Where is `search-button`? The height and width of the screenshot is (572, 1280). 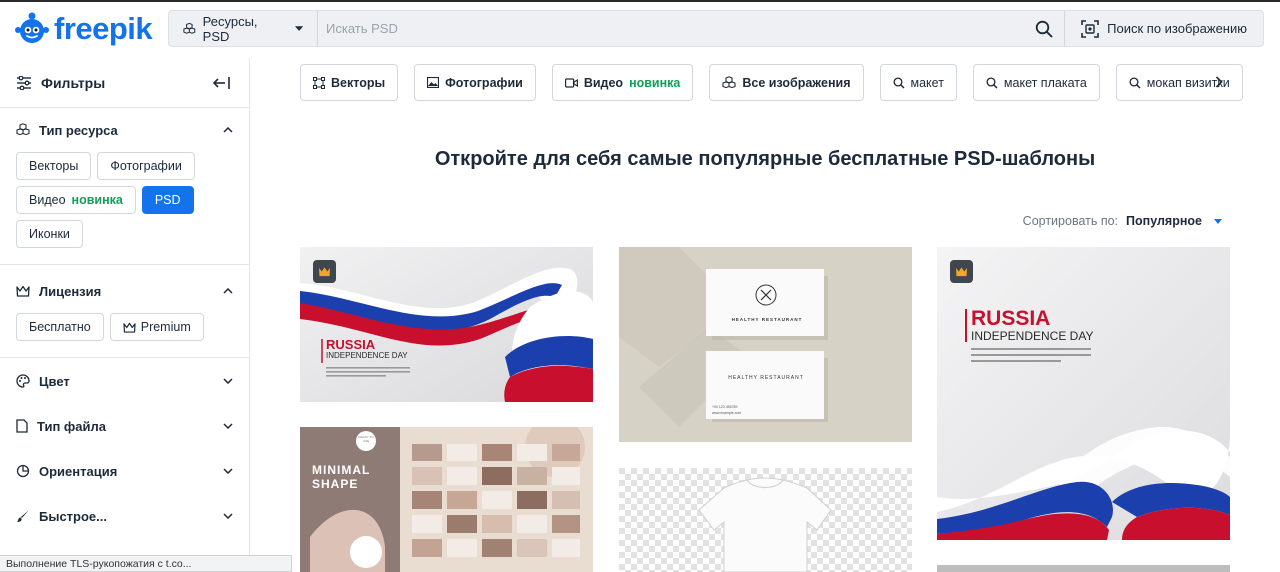
search-button is located at coordinates (1044, 28).